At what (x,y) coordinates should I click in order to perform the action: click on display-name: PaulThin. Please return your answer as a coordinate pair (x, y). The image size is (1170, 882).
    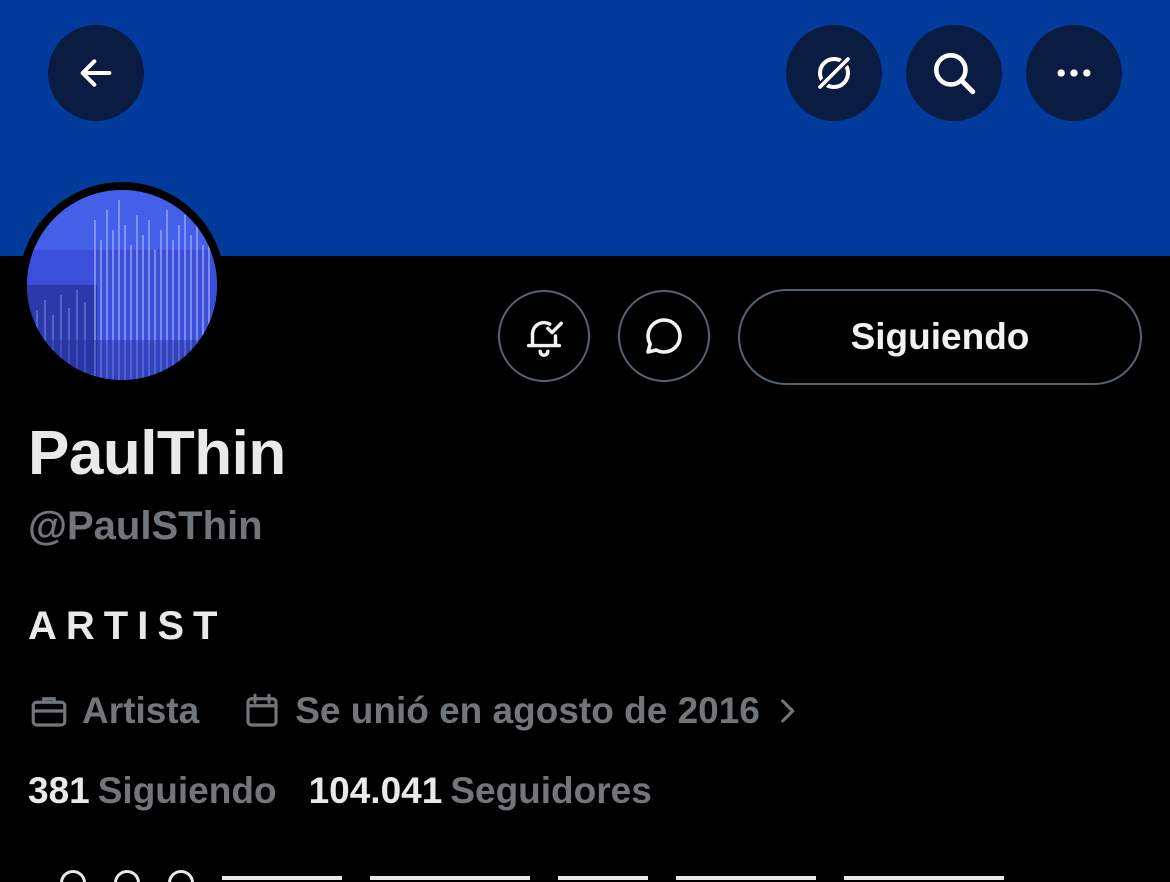
    Looking at the image, I should click on (157, 453).